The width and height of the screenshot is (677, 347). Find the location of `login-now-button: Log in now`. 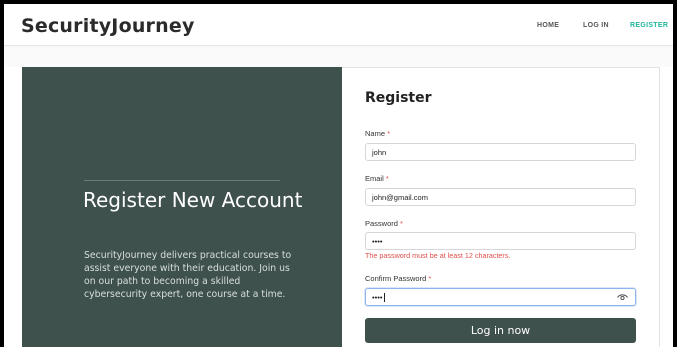

login-now-button: Log in now is located at coordinates (500, 330).